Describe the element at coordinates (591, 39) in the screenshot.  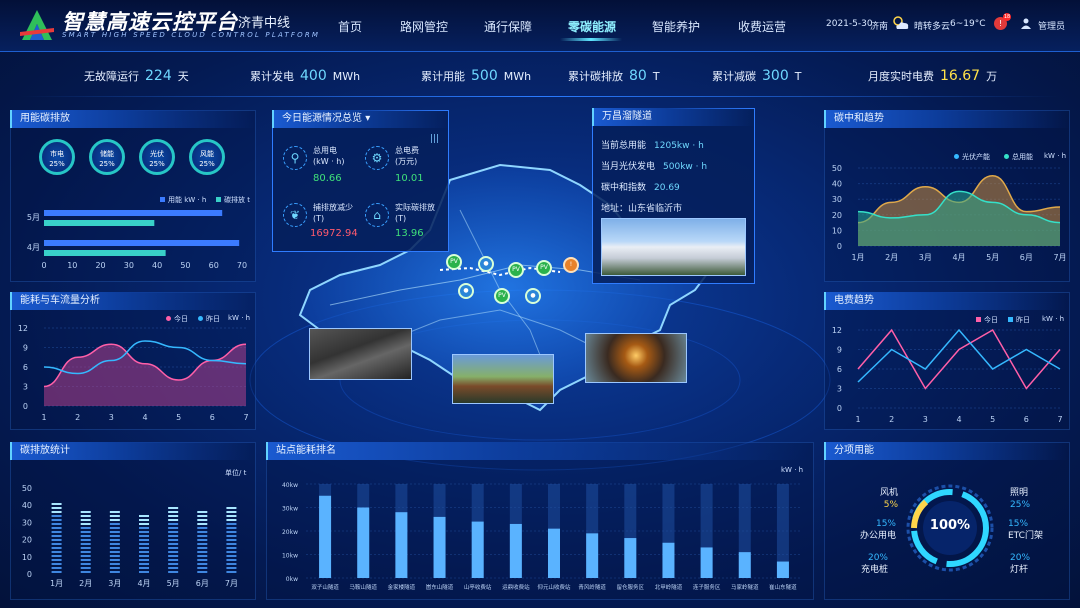
I see `nav-active-indicator` at that location.